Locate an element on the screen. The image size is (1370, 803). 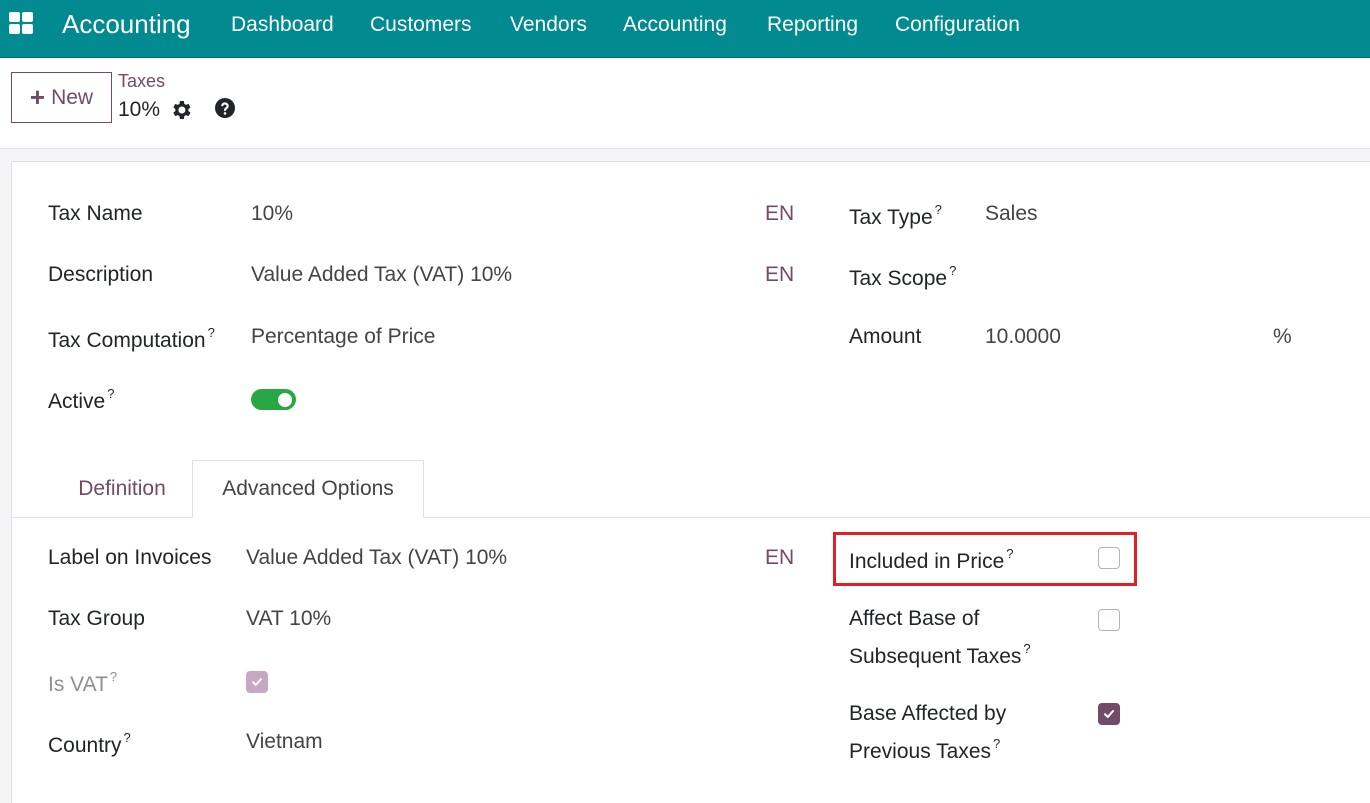
is-vat-label: Is VAT? is located at coordinates (83, 682).